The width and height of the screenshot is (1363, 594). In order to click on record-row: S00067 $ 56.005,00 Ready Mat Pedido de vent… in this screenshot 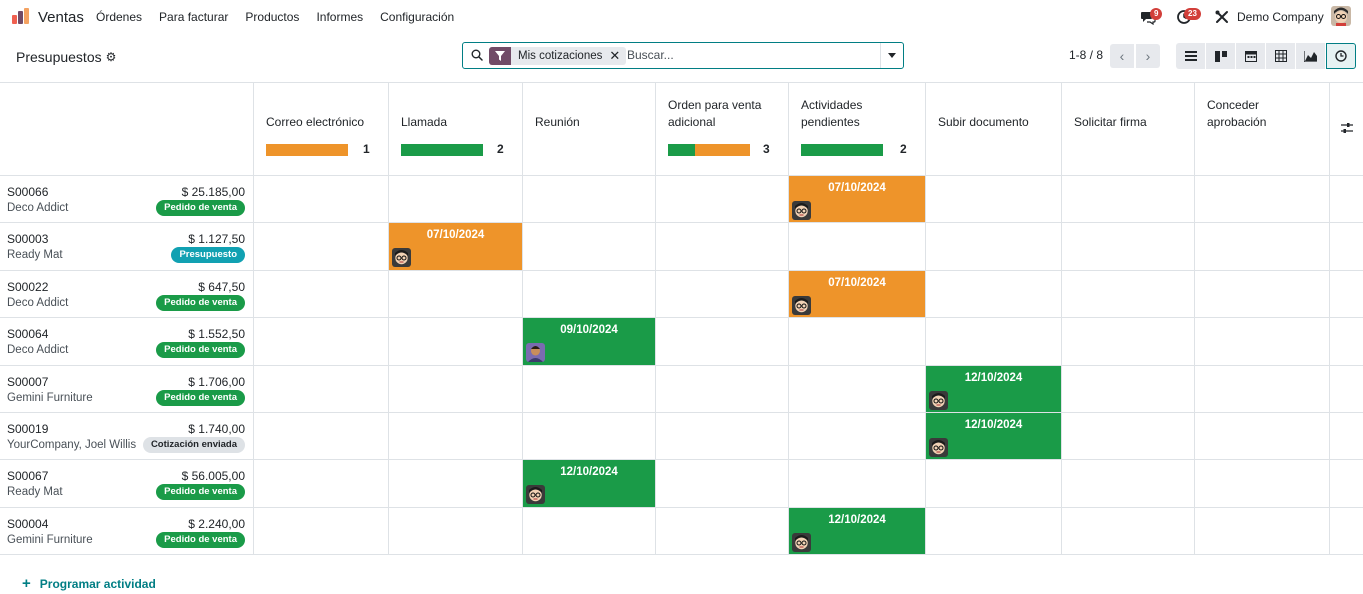, I will do `click(126, 483)`.